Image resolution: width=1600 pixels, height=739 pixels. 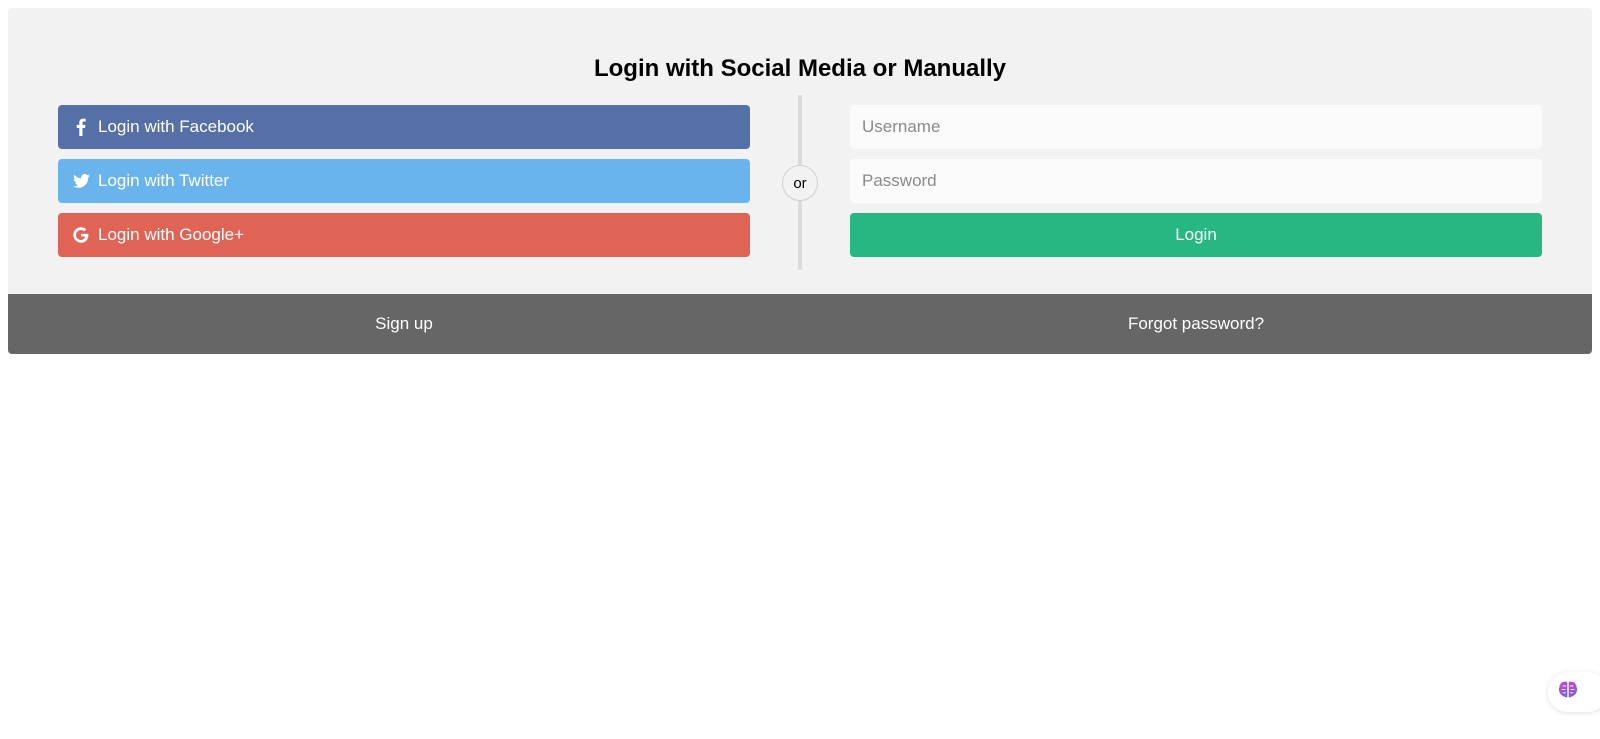 I want to click on forgot-password-link: Forgot password?, so click(x=1196, y=324).